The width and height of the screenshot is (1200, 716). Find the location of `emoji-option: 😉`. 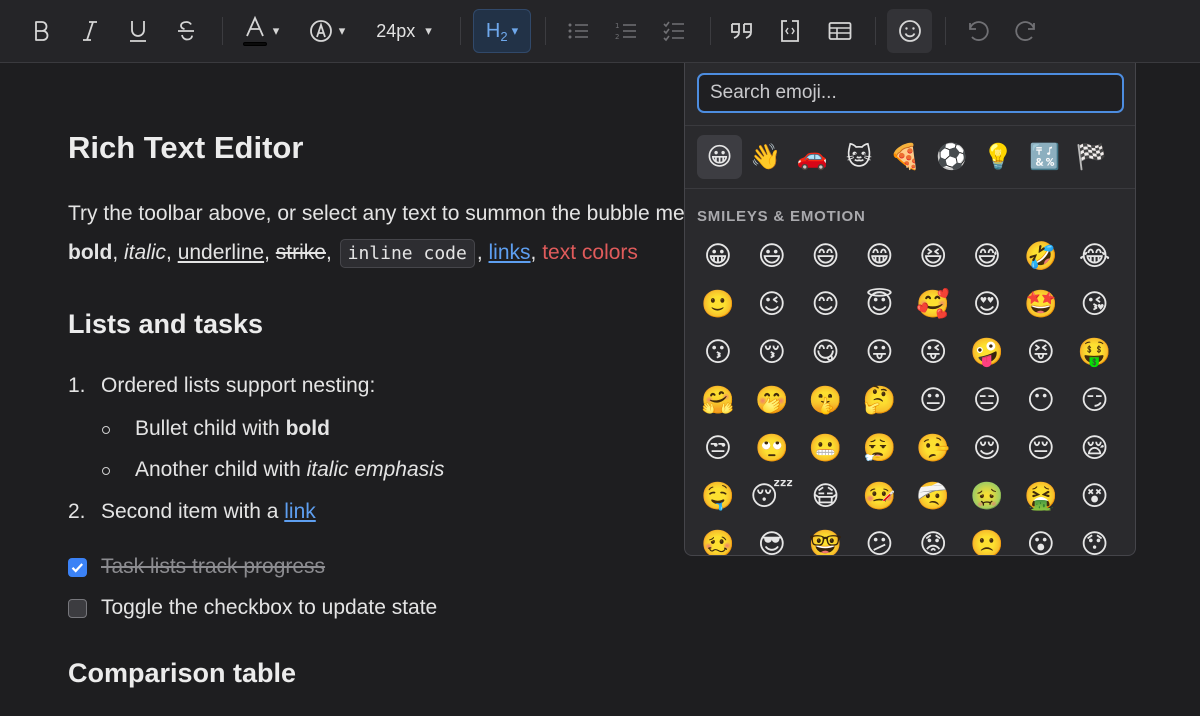

emoji-option: 😉 is located at coordinates (772, 304).